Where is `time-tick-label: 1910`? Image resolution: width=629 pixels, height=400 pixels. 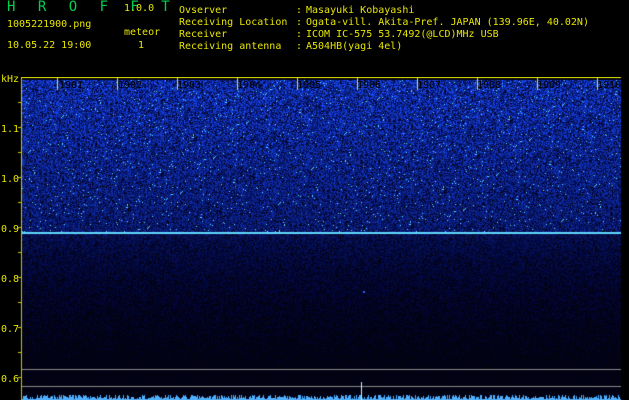 time-tick-label: 1910 is located at coordinates (609, 85).